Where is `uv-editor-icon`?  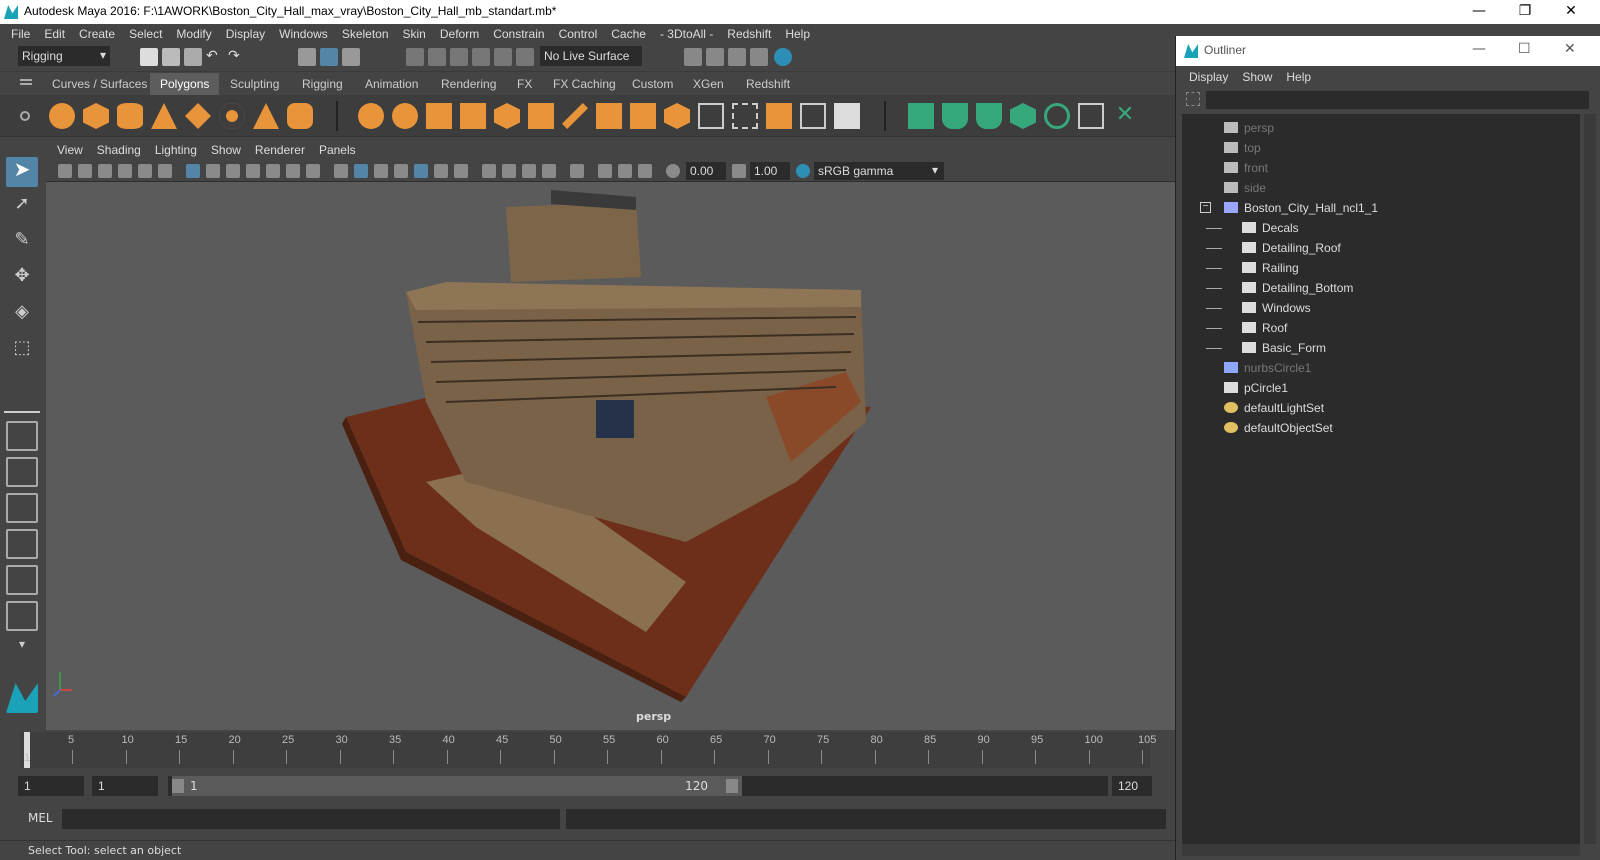 uv-editor-icon is located at coordinates (711, 116).